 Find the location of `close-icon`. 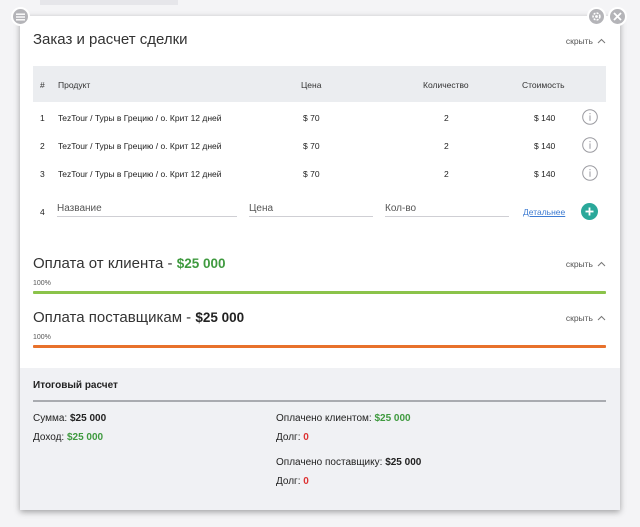

close-icon is located at coordinates (617, 16).